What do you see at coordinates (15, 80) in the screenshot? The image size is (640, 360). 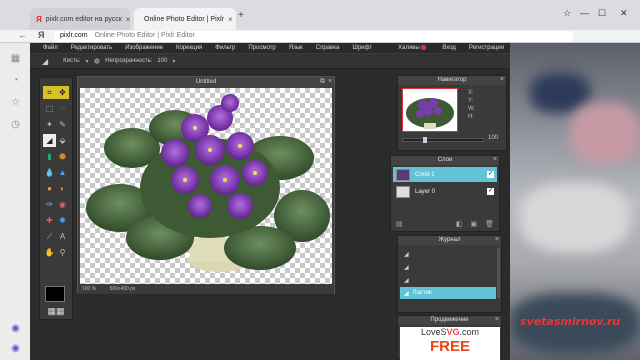 I see `bell-icon: ◔` at bounding box center [15, 80].